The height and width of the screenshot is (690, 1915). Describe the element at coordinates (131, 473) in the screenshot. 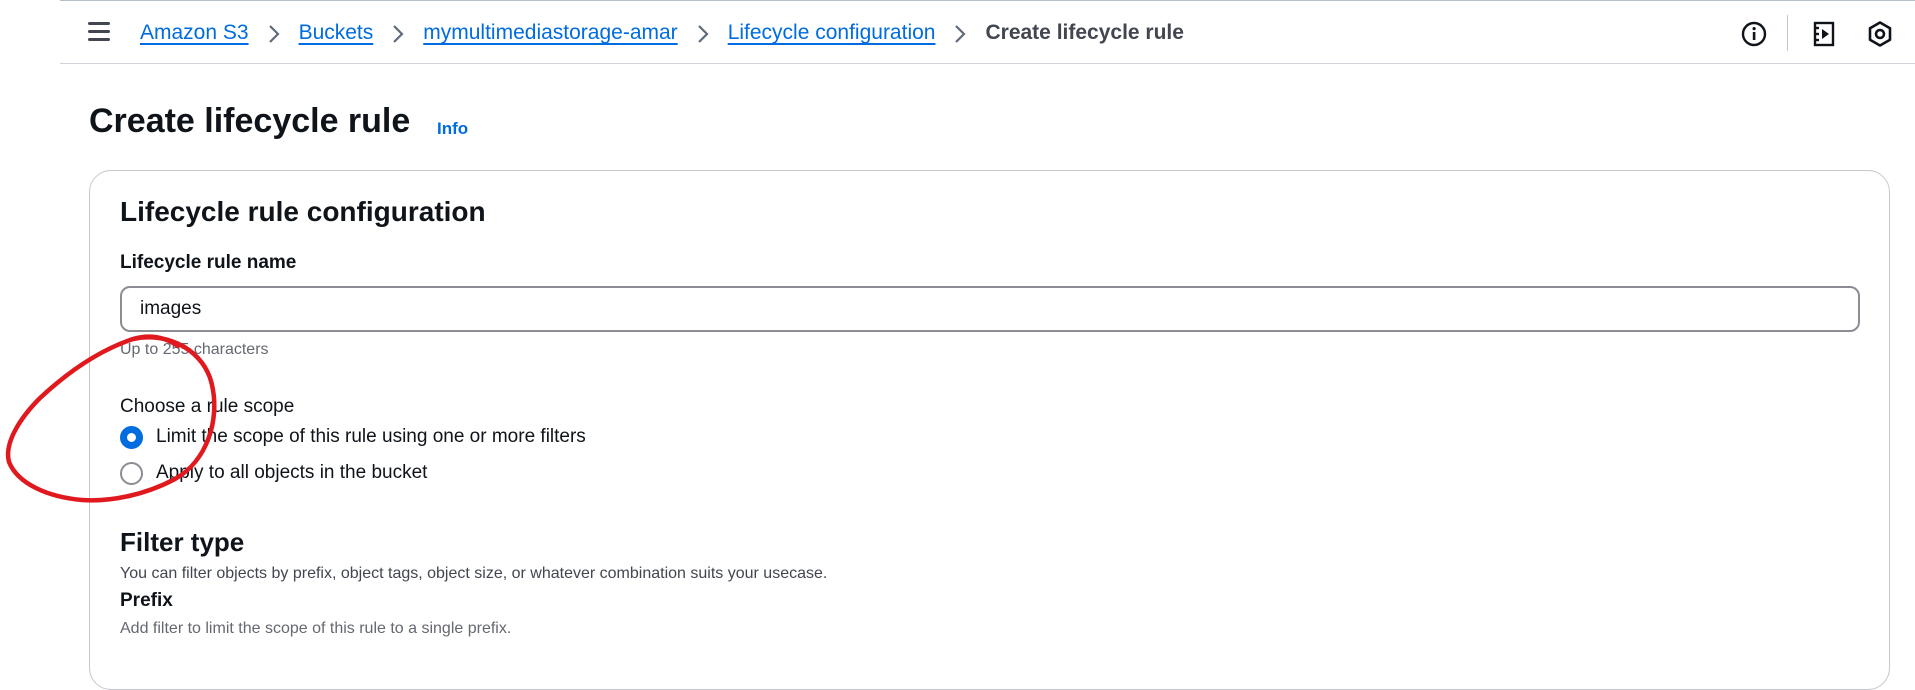

I see `radio-unselected-icon` at that location.